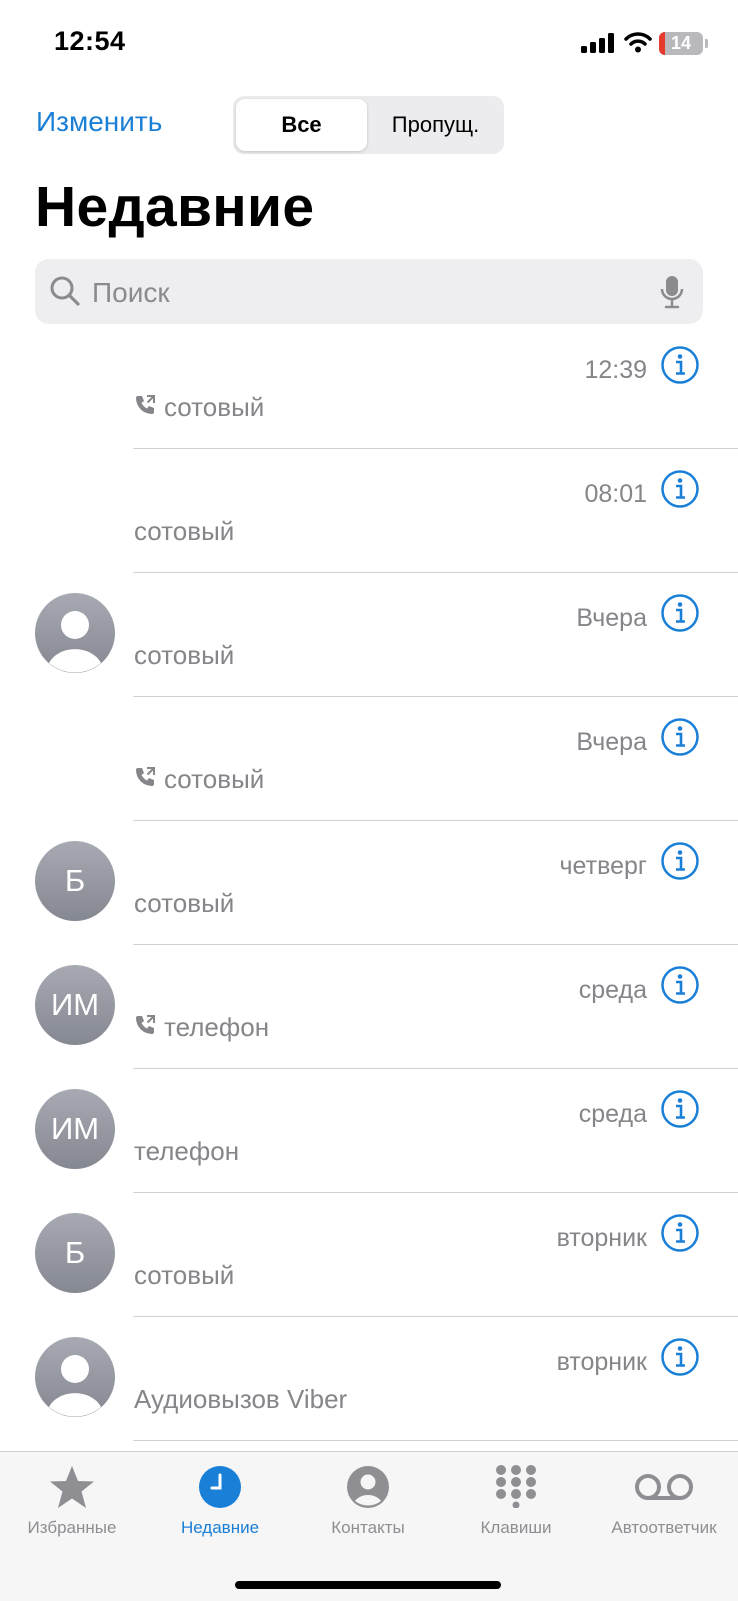 The height and width of the screenshot is (1601, 738). Describe the element at coordinates (175, 207) in the screenshot. I see `page-title: Недавние` at that location.